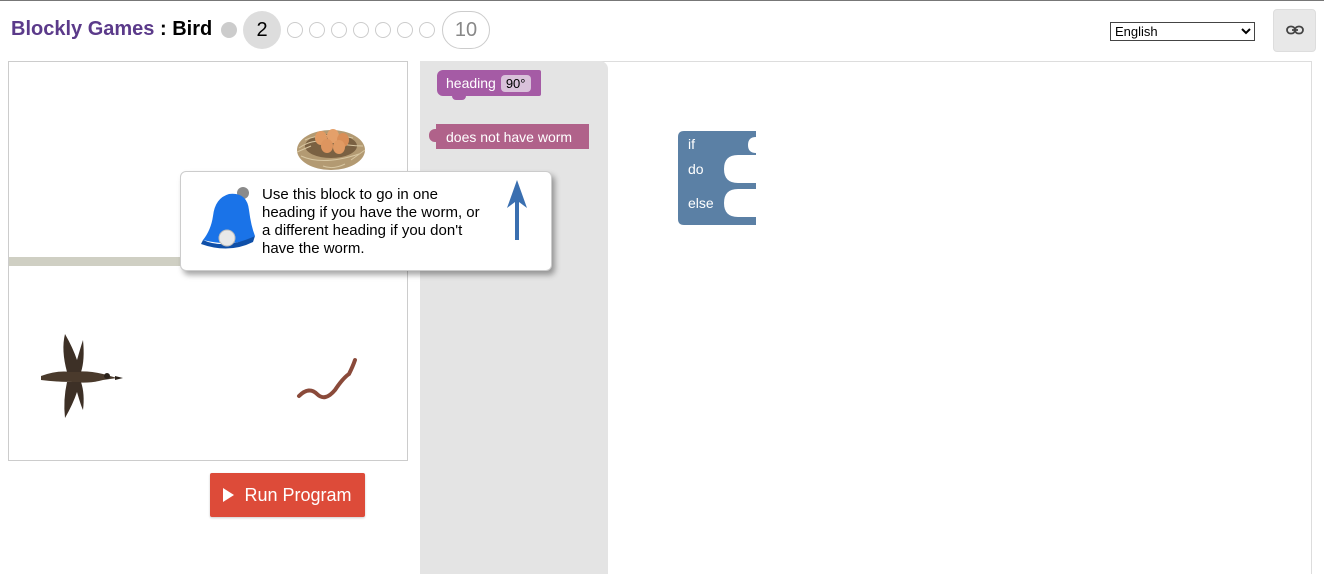 This screenshot has width=1324, height=574. What do you see at coordinates (466, 30) in the screenshot?
I see `level-last: 10` at bounding box center [466, 30].